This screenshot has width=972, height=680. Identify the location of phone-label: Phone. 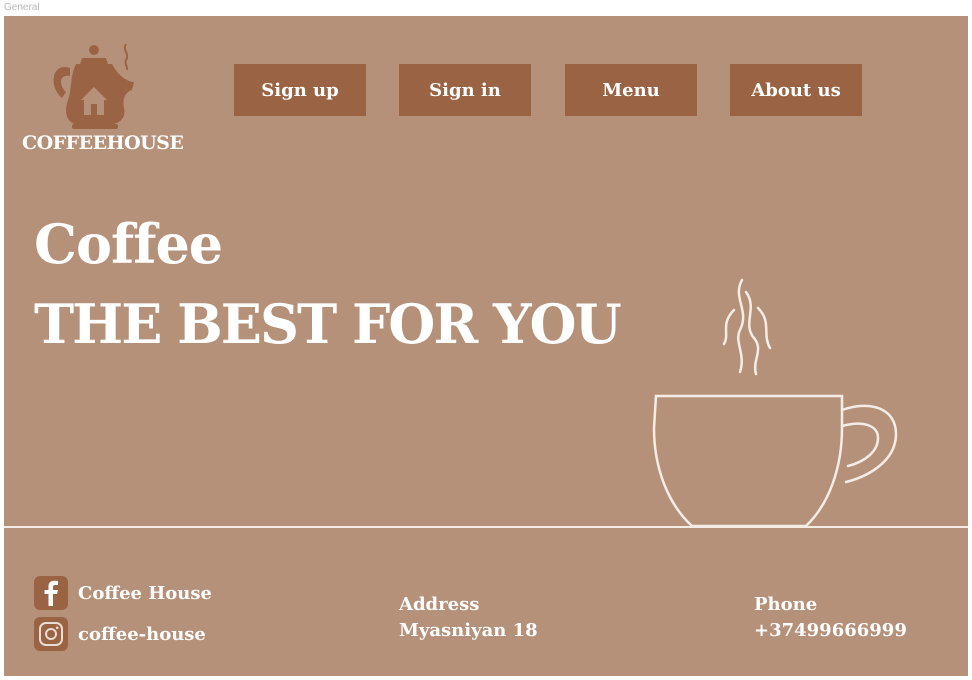
(786, 604).